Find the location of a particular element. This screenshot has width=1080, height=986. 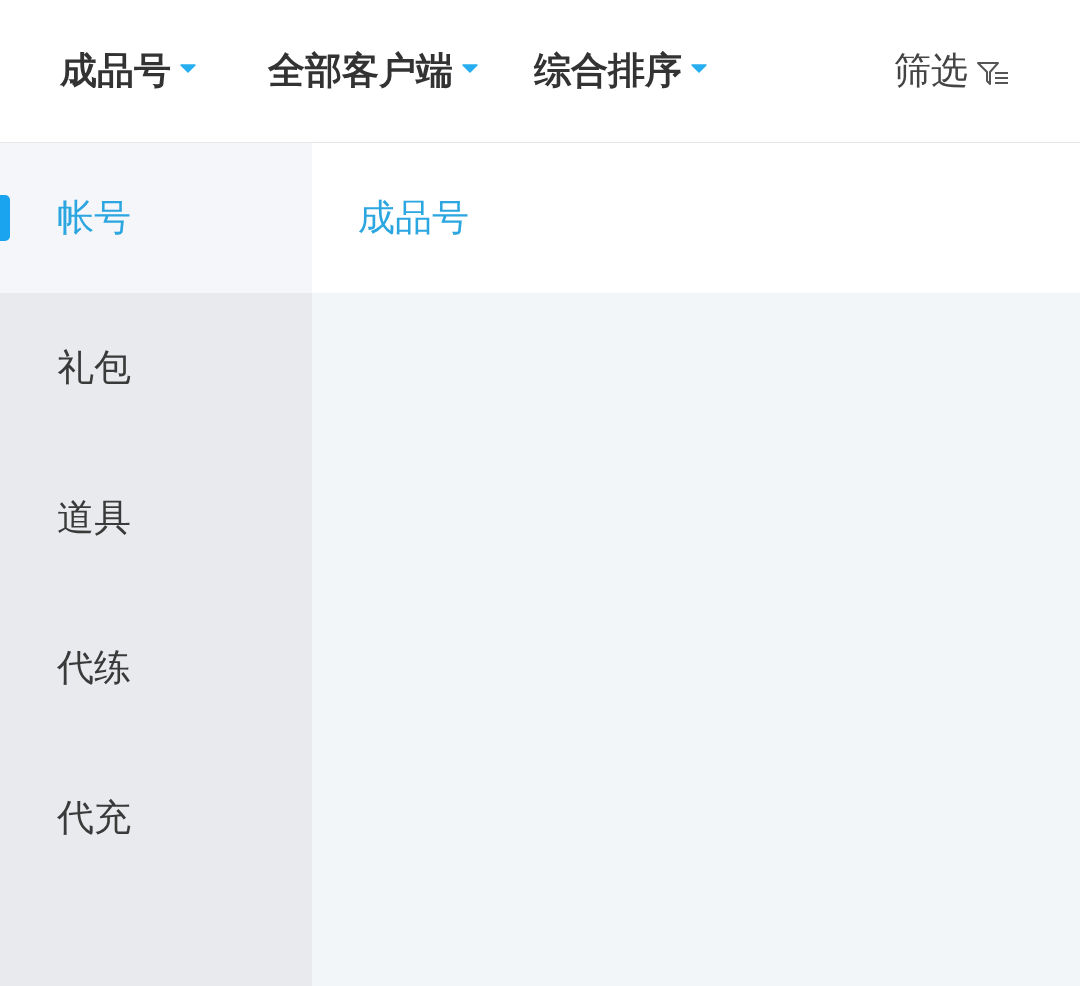

dropdown-button: 综合排序 is located at coordinates (620, 71).